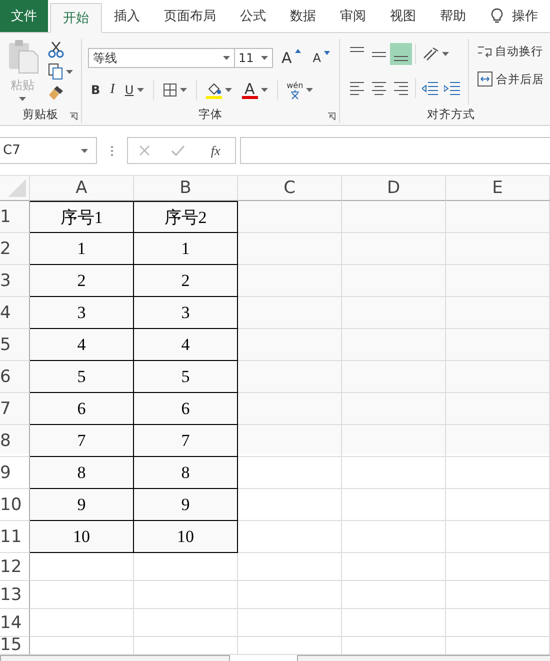 This screenshot has width=550, height=661. What do you see at coordinates (353, 16) in the screenshot?
I see `ribbon-tab: 审阅` at bounding box center [353, 16].